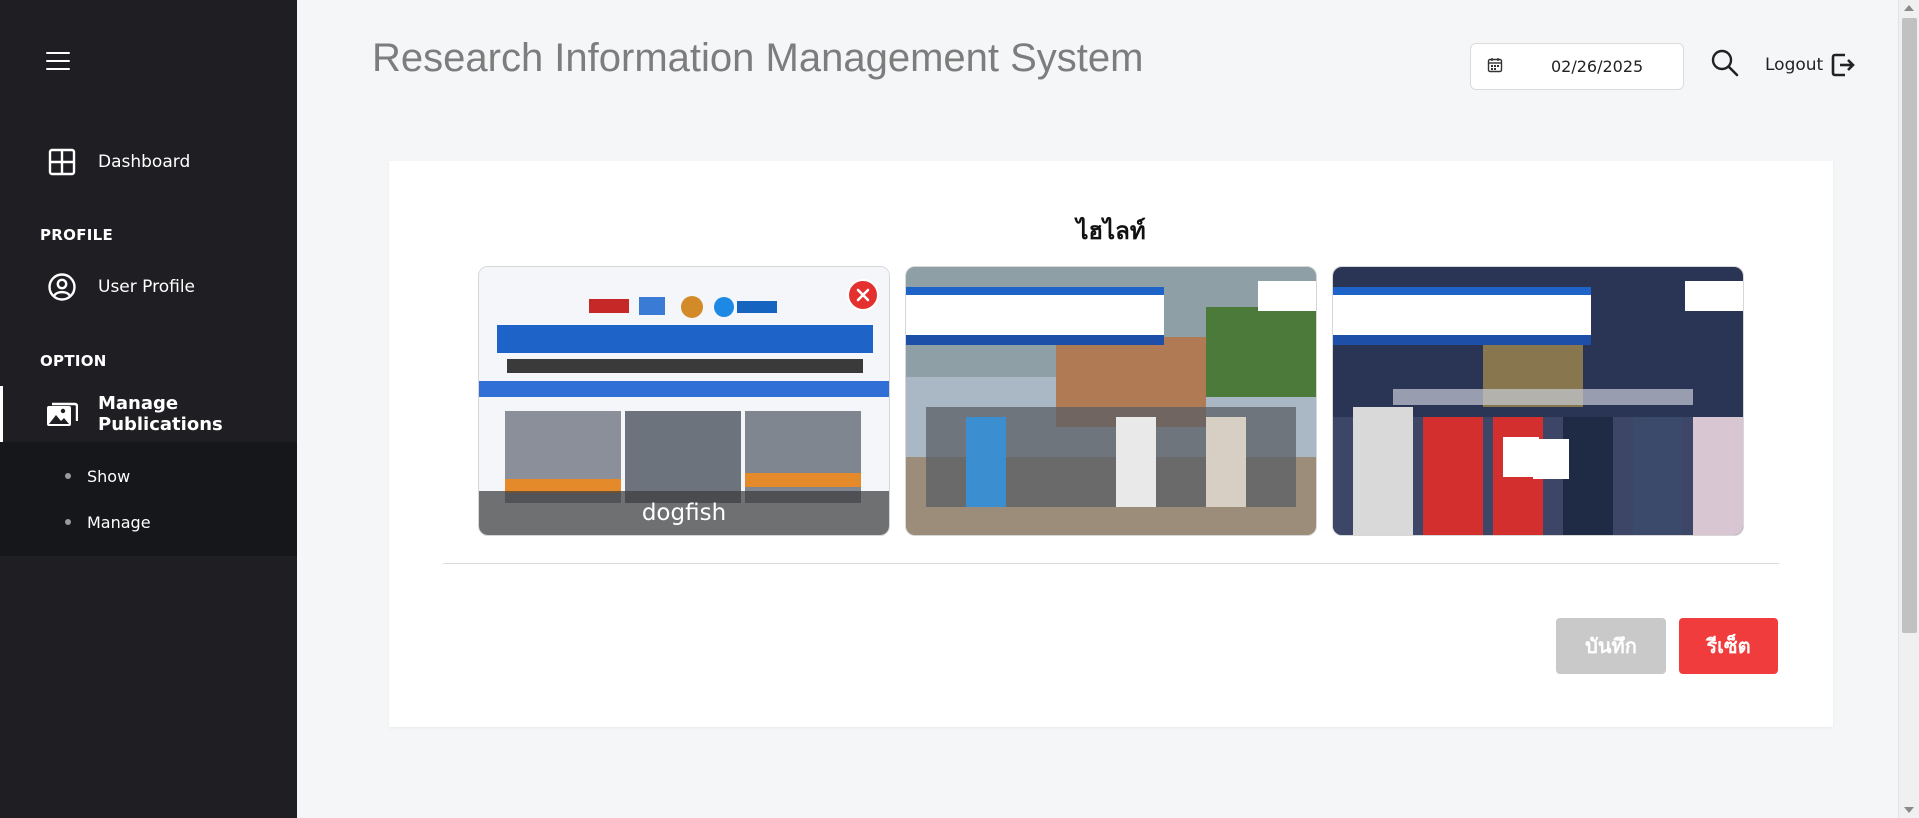 This screenshot has width=1919, height=818. Describe the element at coordinates (160, 414) in the screenshot. I see `sidebar-item-label: Manage Publications` at that location.